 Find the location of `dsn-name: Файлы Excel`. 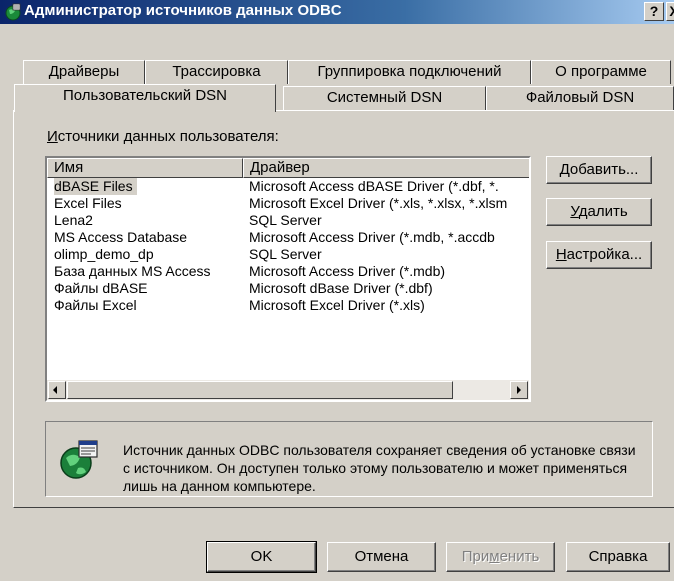

dsn-name: Файлы Excel is located at coordinates (95, 305).